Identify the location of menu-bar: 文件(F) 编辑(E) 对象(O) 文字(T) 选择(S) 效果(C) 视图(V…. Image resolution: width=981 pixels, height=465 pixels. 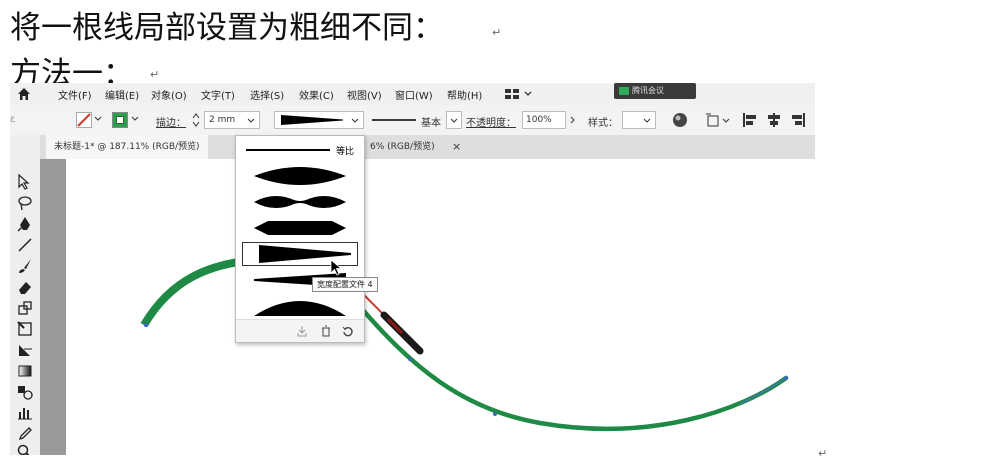
(412, 94).